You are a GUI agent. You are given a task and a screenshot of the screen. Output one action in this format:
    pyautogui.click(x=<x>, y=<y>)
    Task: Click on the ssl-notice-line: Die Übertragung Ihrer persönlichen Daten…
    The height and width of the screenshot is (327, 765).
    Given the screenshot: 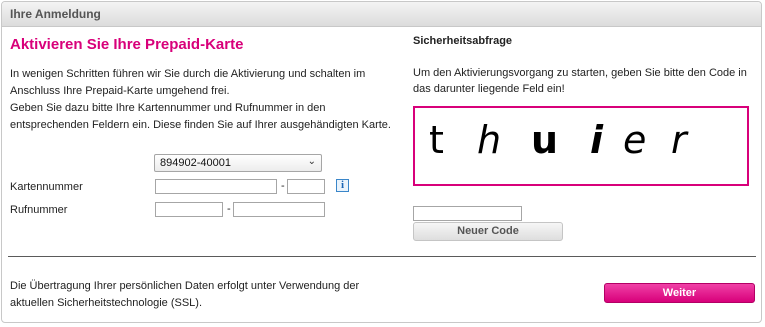 What is the action you would take?
    pyautogui.click(x=185, y=286)
    